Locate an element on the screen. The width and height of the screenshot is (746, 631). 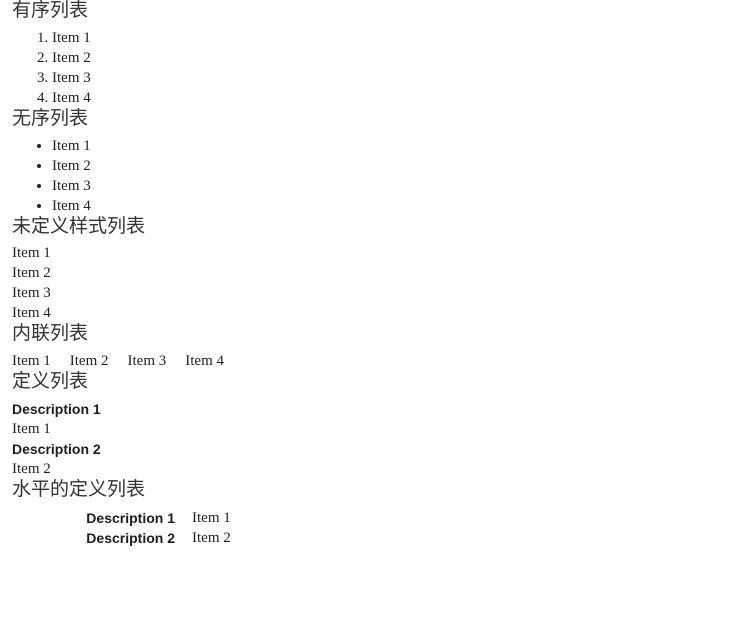
heading-ordered-list: 有序列表 is located at coordinates (50, 10).